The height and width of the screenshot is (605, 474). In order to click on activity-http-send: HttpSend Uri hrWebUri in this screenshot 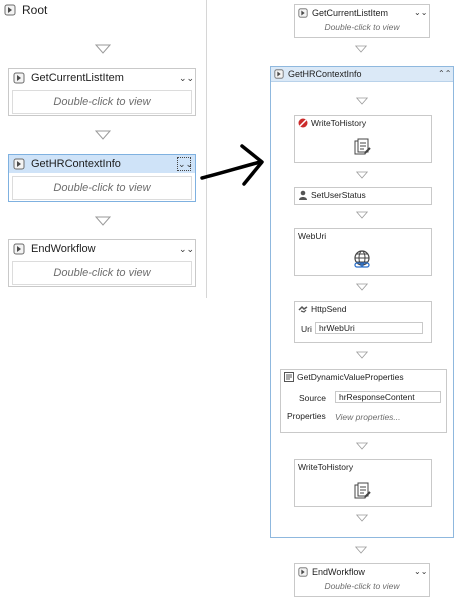, I will do `click(363, 322)`.